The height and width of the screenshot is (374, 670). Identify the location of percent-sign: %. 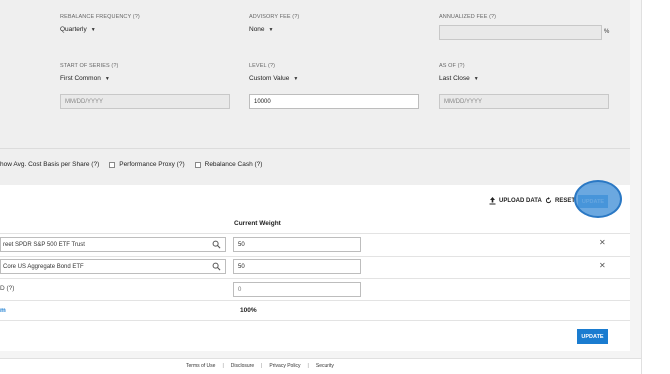
(607, 32).